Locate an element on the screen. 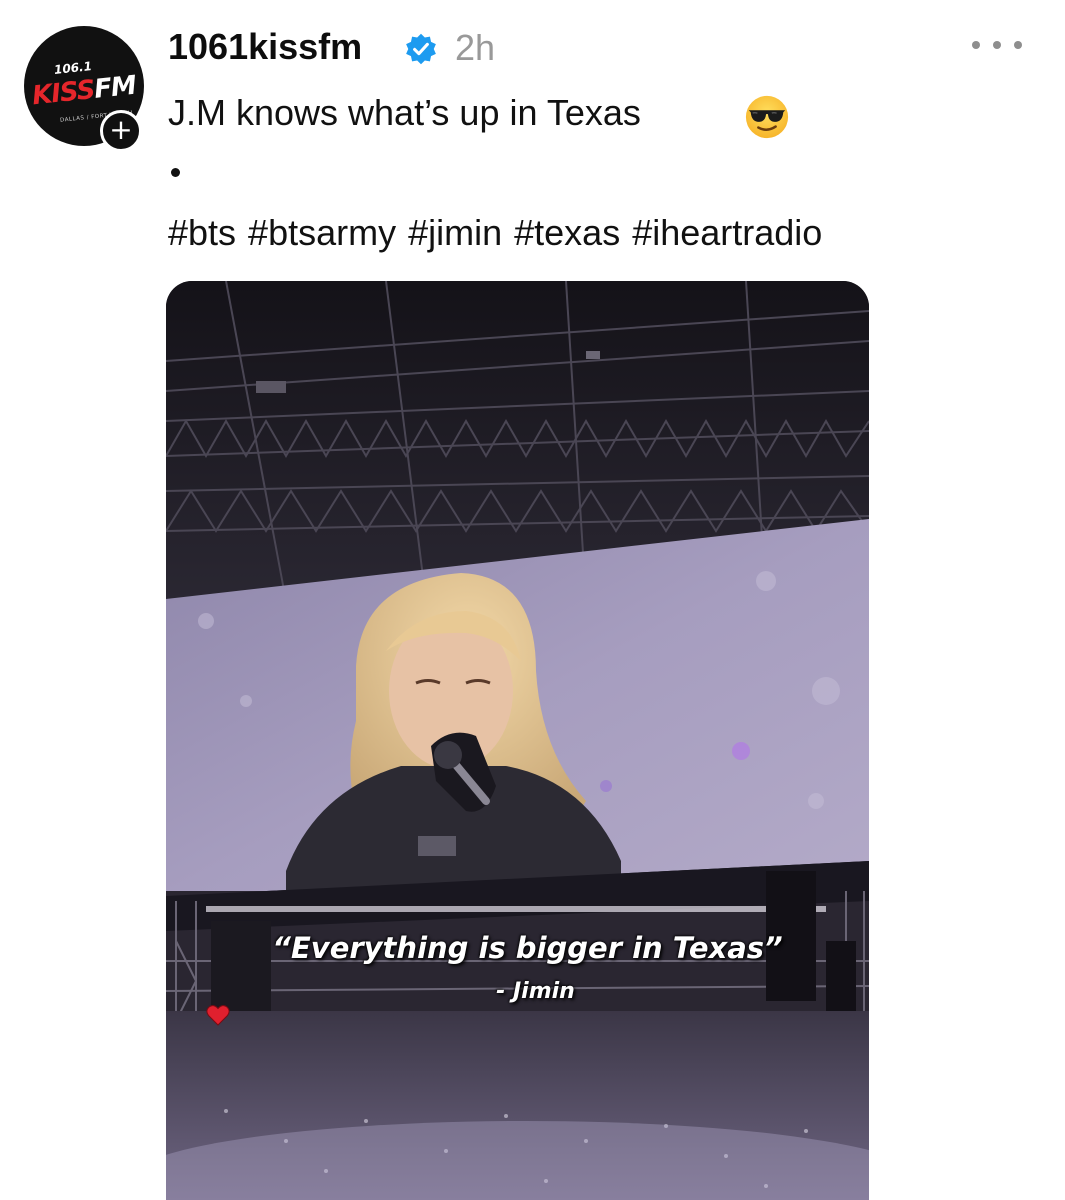 The height and width of the screenshot is (1200, 1065). post-caption: J.M knows what’s up in Texas is located at coordinates (404, 112).